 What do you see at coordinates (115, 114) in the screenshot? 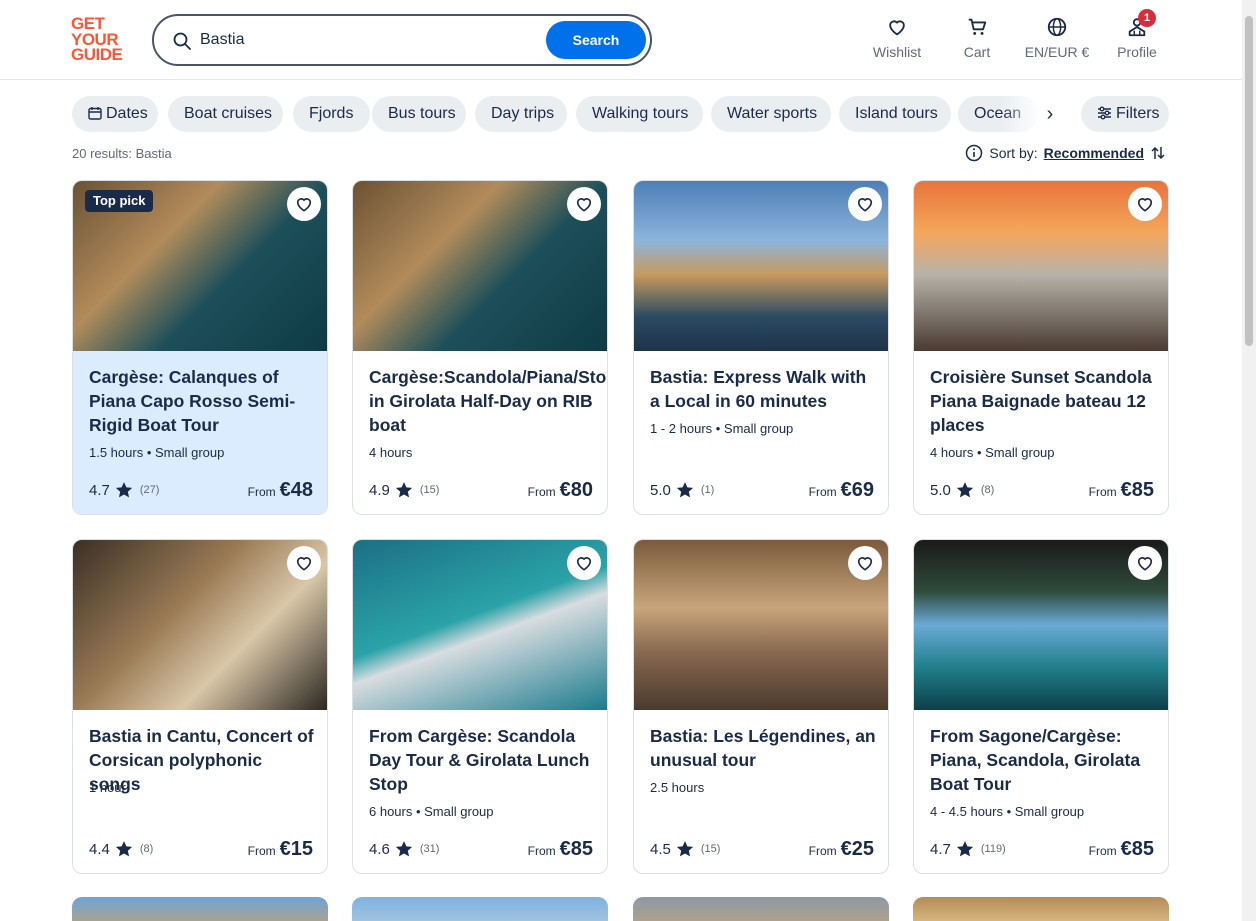
I see `chip-dates: Dates` at bounding box center [115, 114].